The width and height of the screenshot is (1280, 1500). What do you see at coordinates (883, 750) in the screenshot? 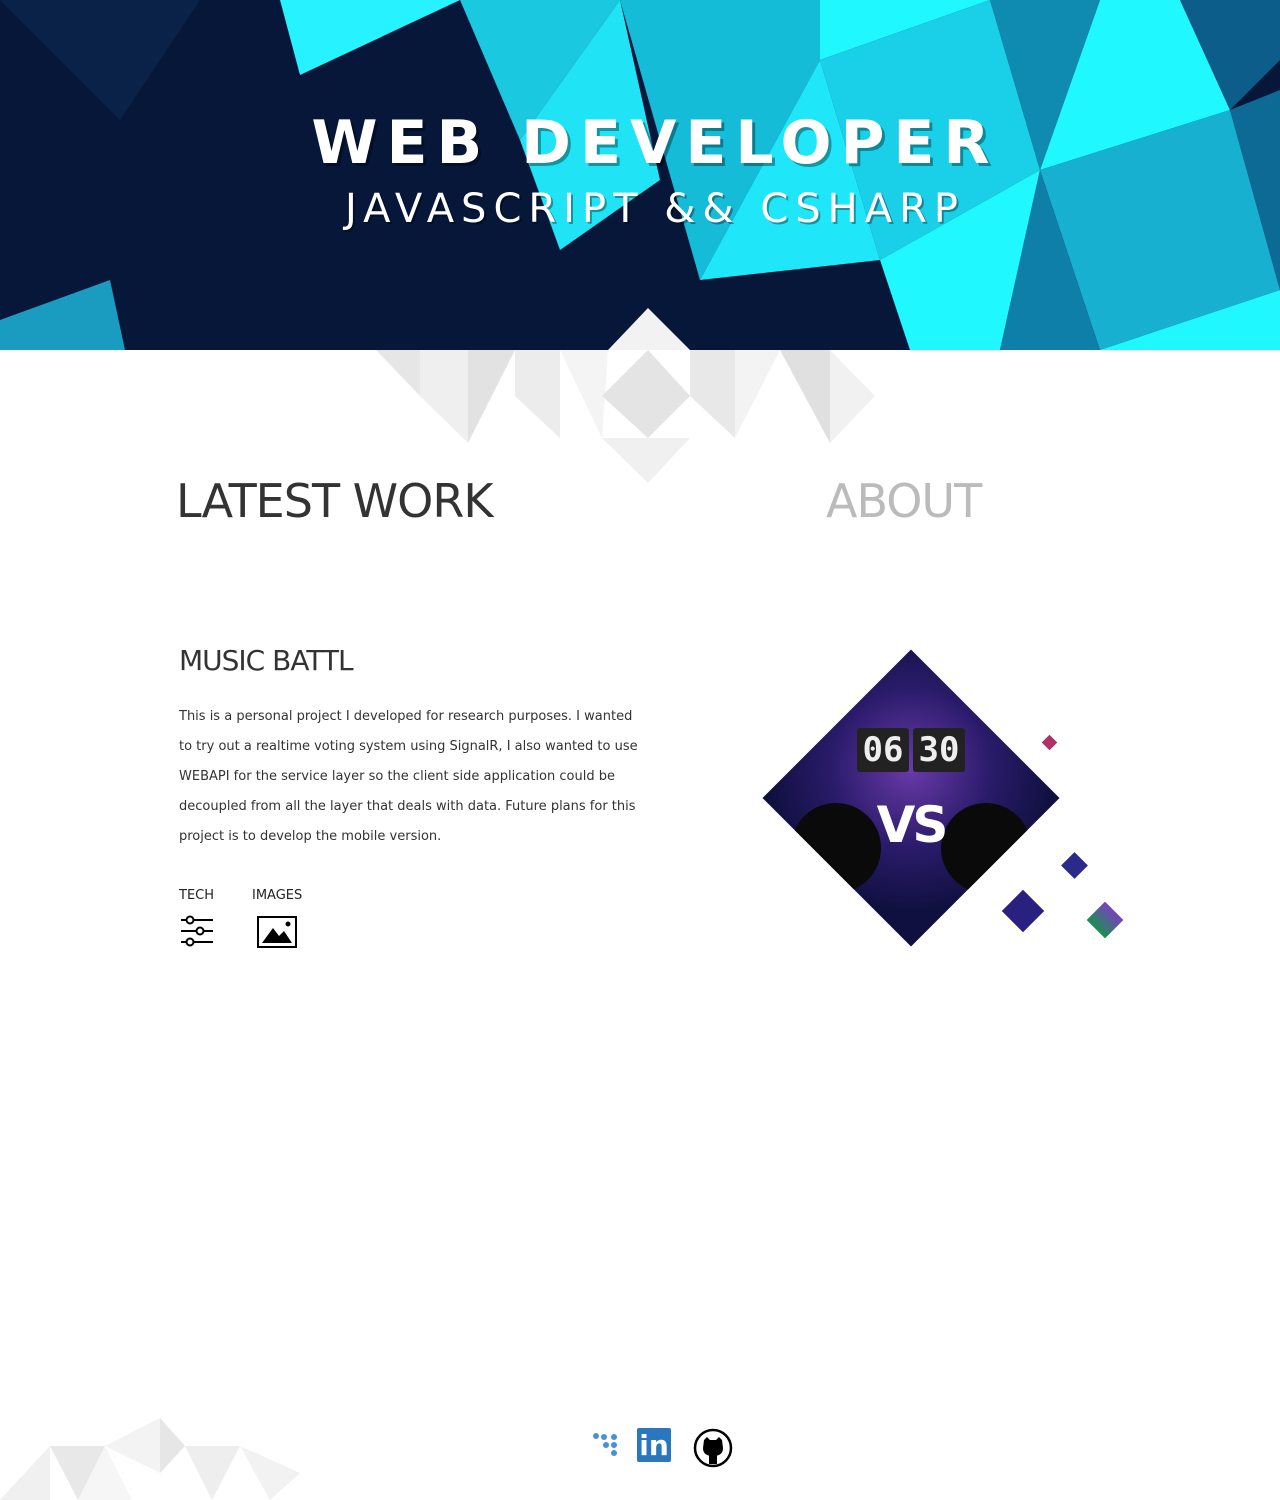
I see `clock-hour: 06` at bounding box center [883, 750].